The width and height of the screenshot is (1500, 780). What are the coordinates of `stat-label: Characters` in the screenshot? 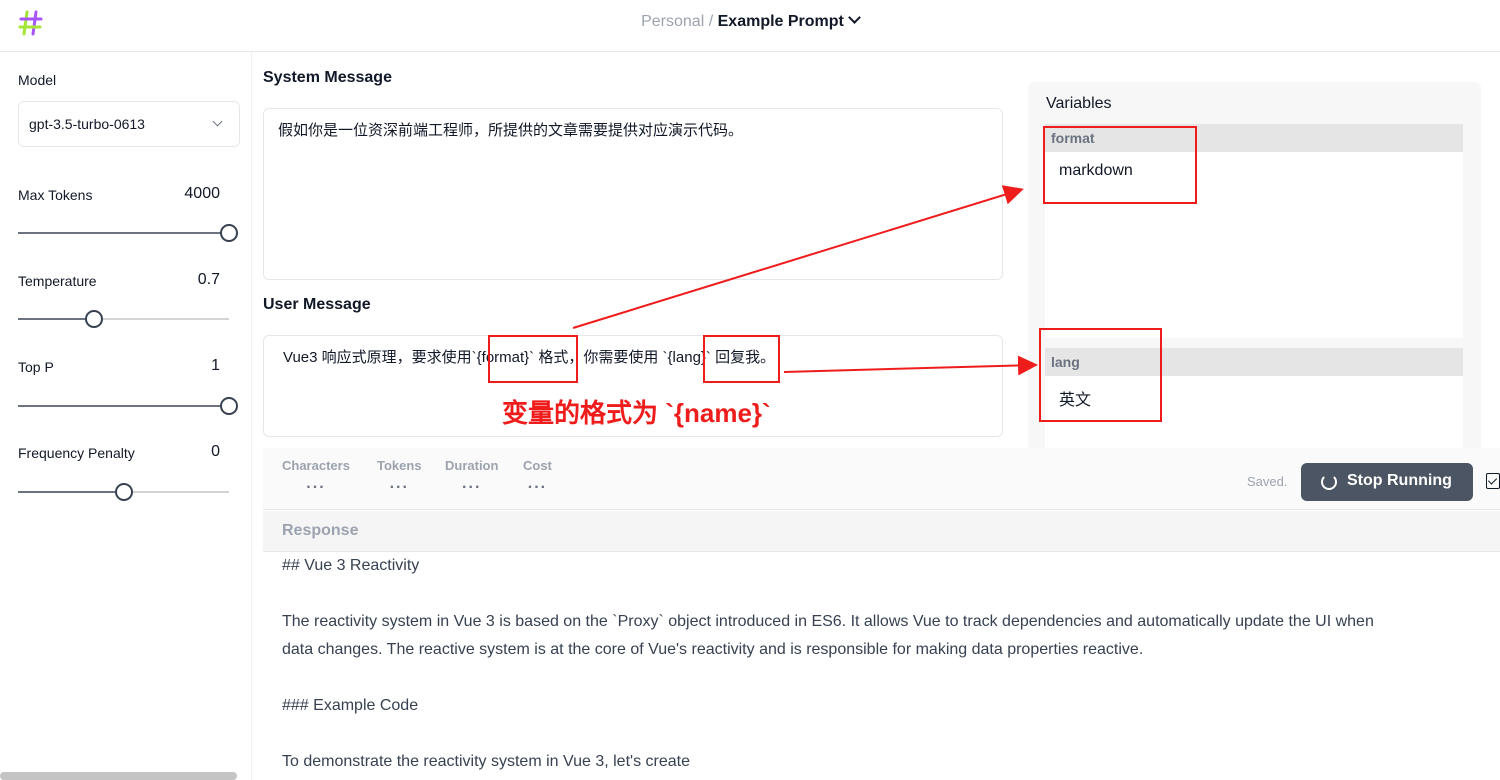 It's located at (316, 465).